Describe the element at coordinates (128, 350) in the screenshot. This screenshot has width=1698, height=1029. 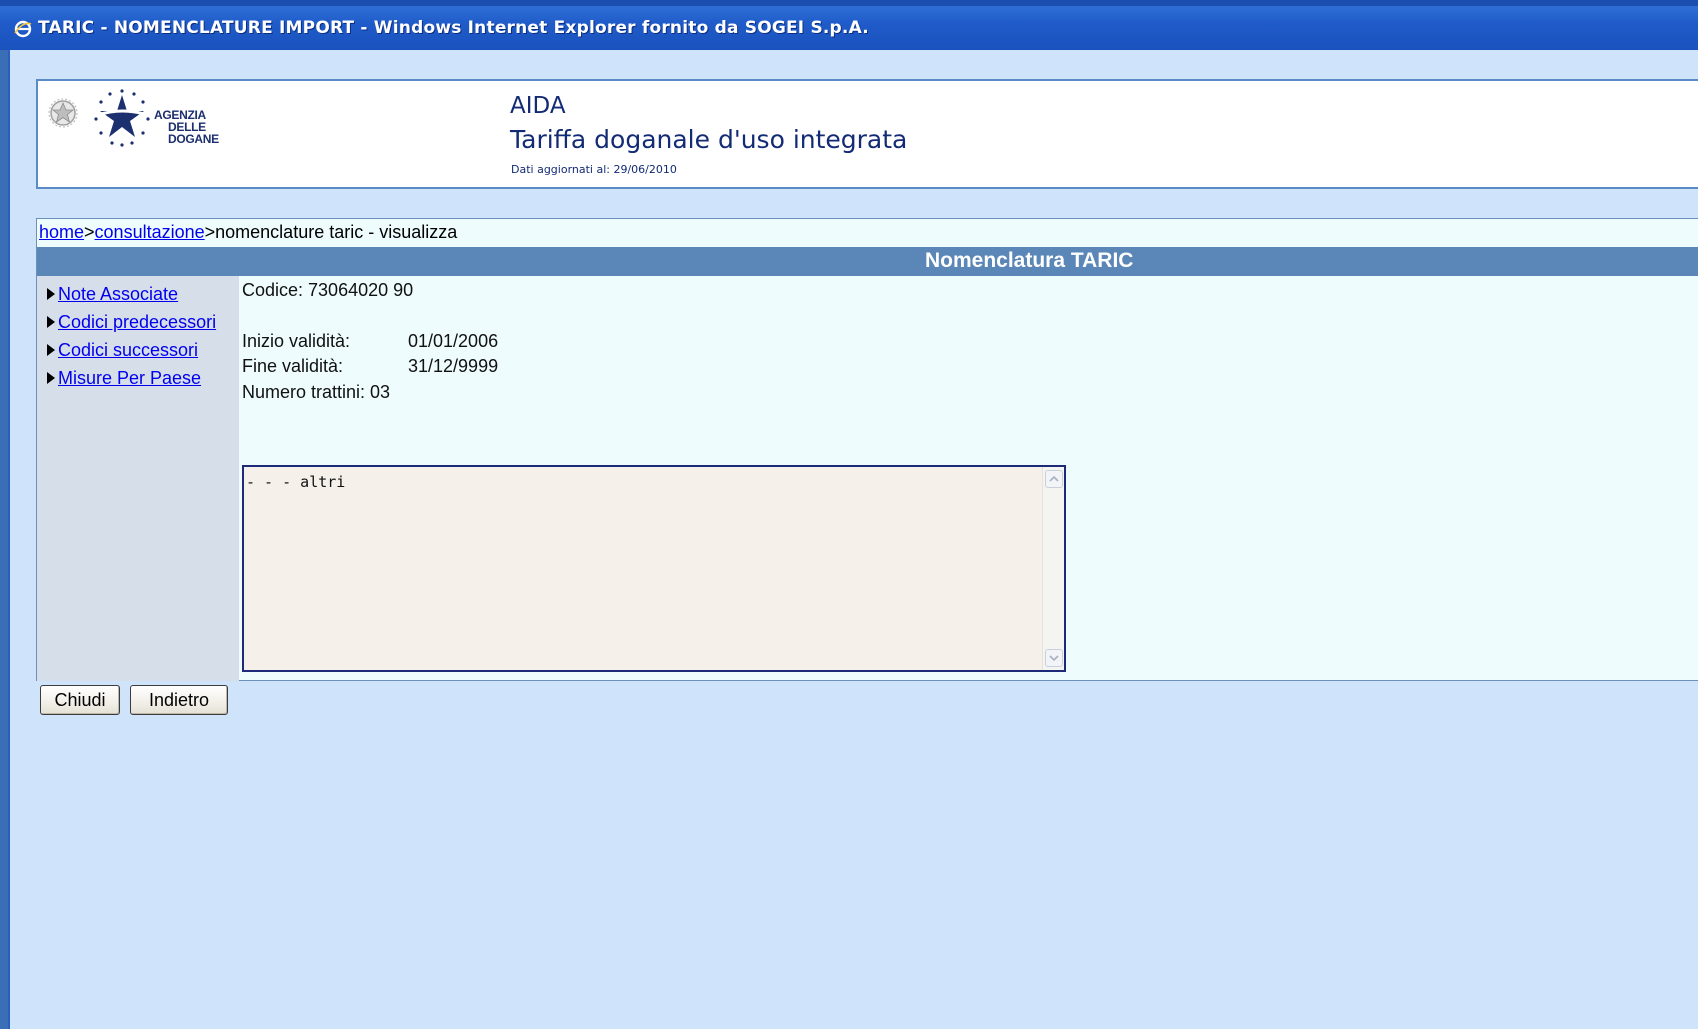
I see `sidebar-link-codici-successori: Codici successori` at that location.